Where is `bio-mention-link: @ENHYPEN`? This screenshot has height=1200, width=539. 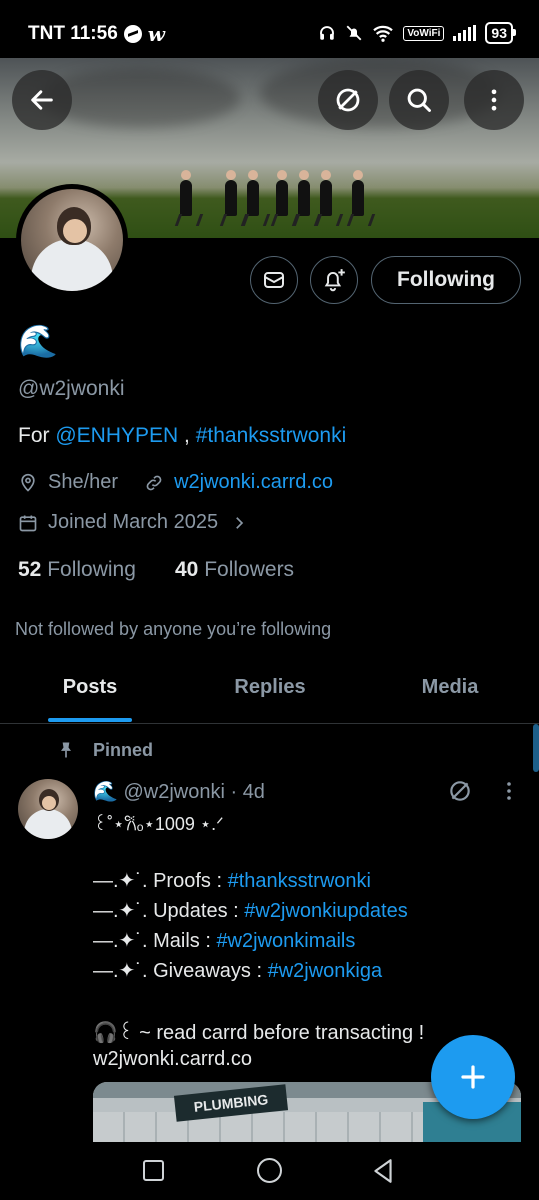 bio-mention-link: @ENHYPEN is located at coordinates (116, 435).